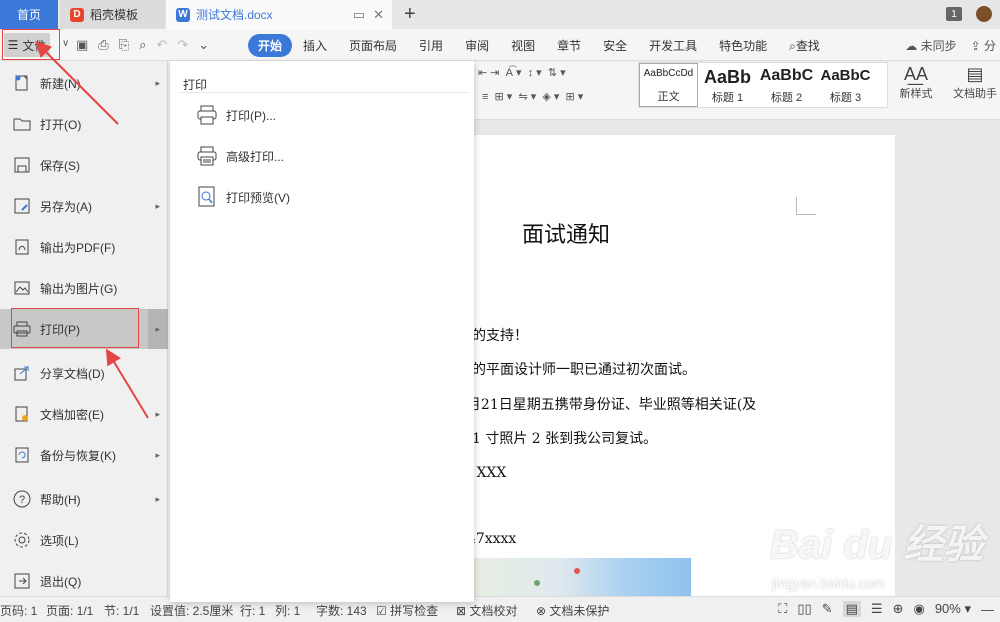  I want to click on share-label: 分, so click(989, 46).